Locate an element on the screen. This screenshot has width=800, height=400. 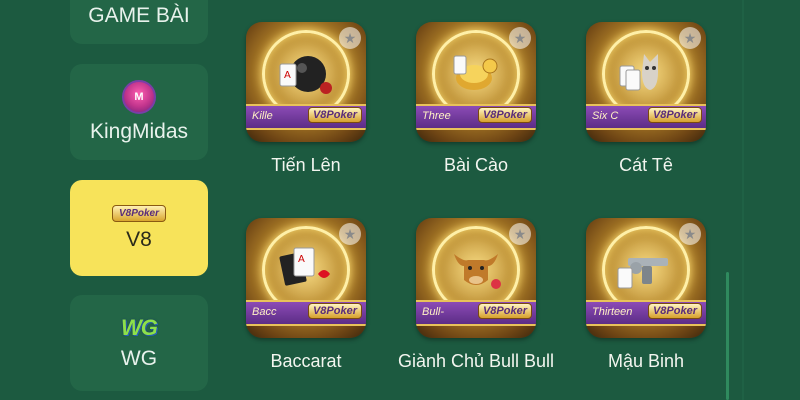
provider-label: V8 is located at coordinates (139, 239).